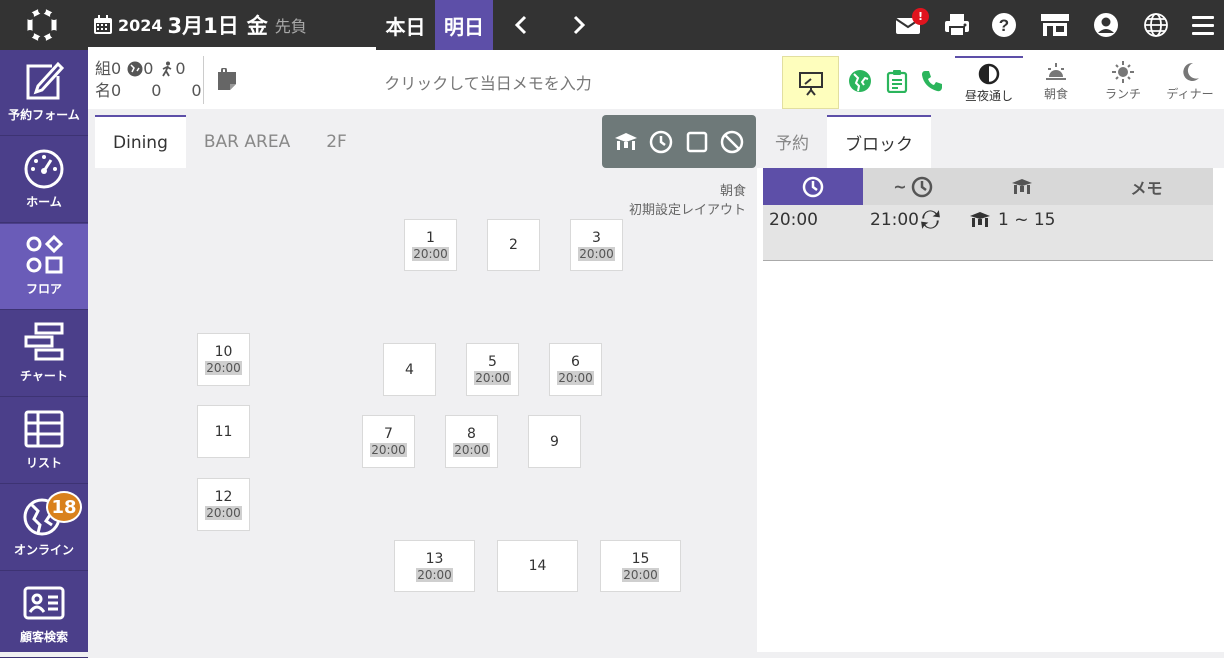  What do you see at coordinates (732, 142) in the screenshot?
I see `block-ban-icon` at bounding box center [732, 142].